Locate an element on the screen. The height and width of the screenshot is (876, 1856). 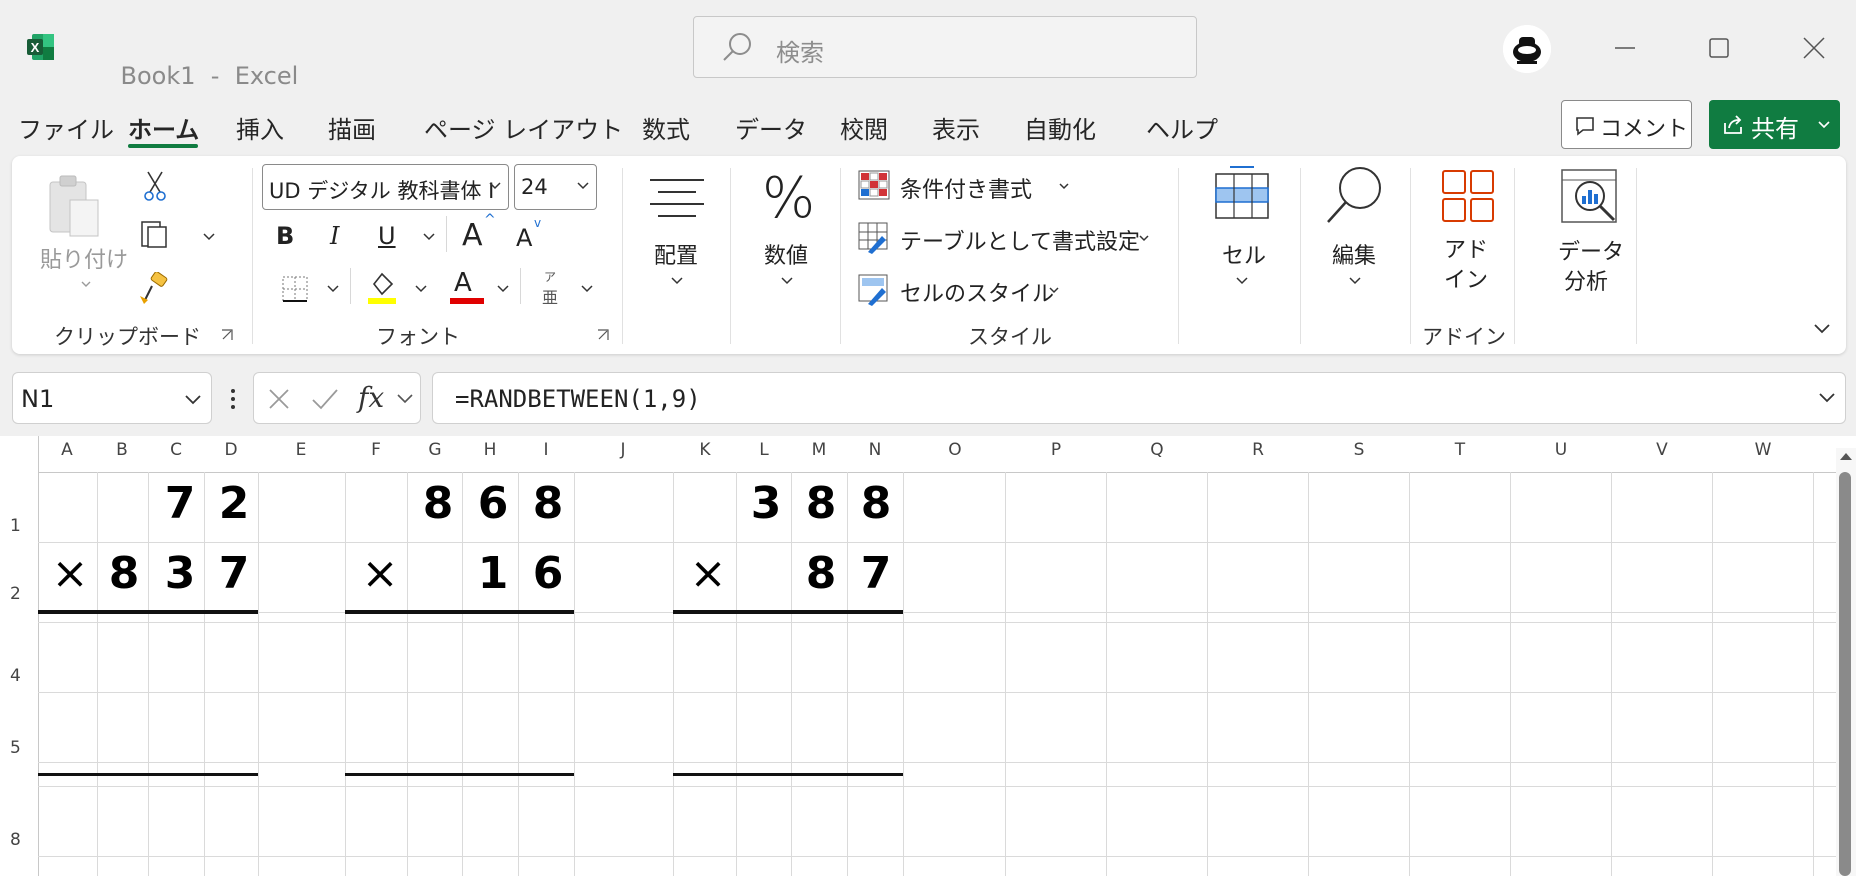
column-header: G is located at coordinates (434, 450).